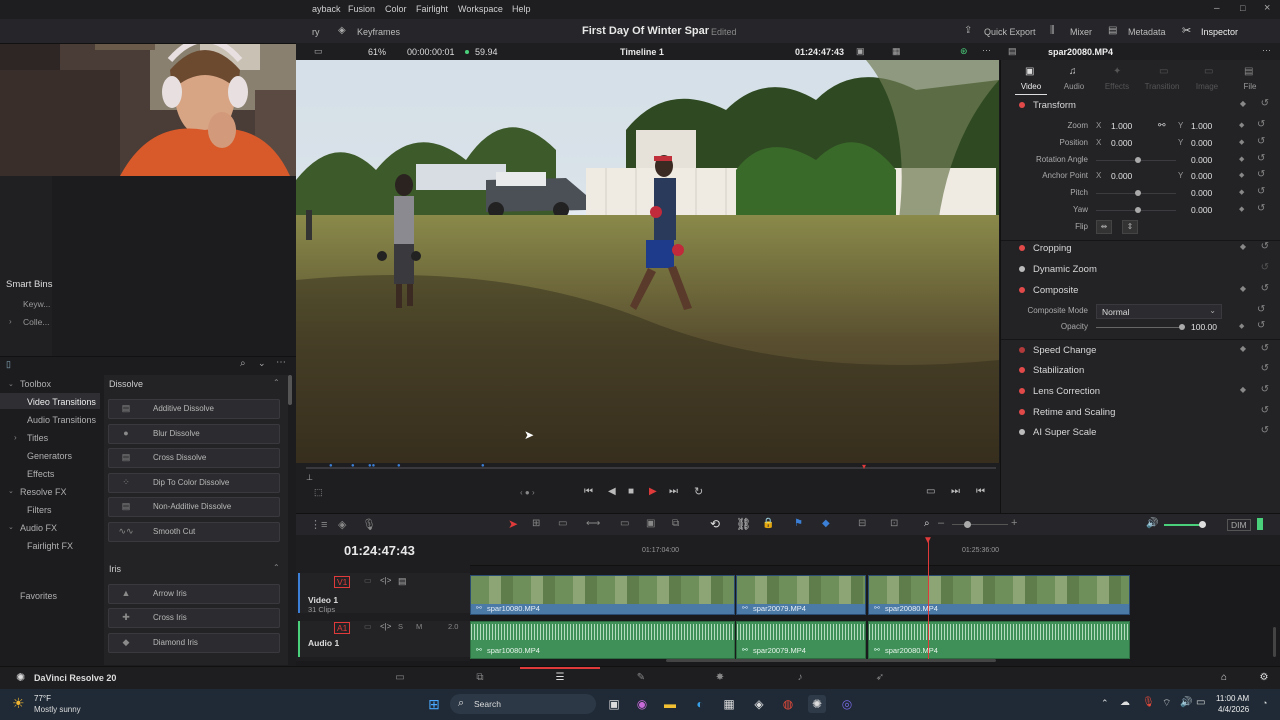 The image size is (1280, 720). I want to click on chrome-icon: ◍, so click(788, 704).